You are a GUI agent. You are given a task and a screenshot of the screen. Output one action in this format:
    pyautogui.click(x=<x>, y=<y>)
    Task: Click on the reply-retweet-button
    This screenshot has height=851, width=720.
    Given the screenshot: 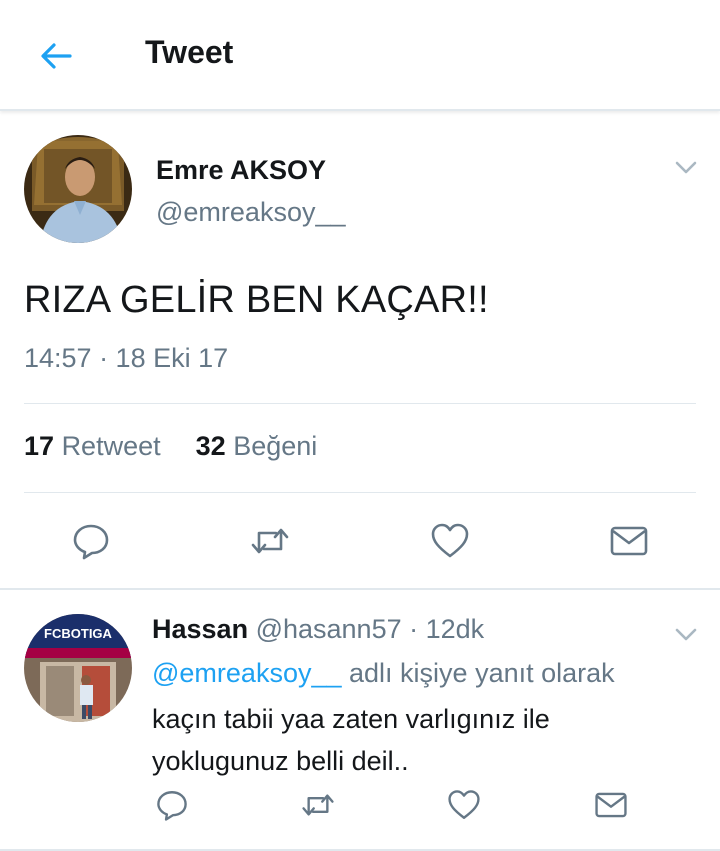 What is the action you would take?
    pyautogui.click(x=318, y=805)
    